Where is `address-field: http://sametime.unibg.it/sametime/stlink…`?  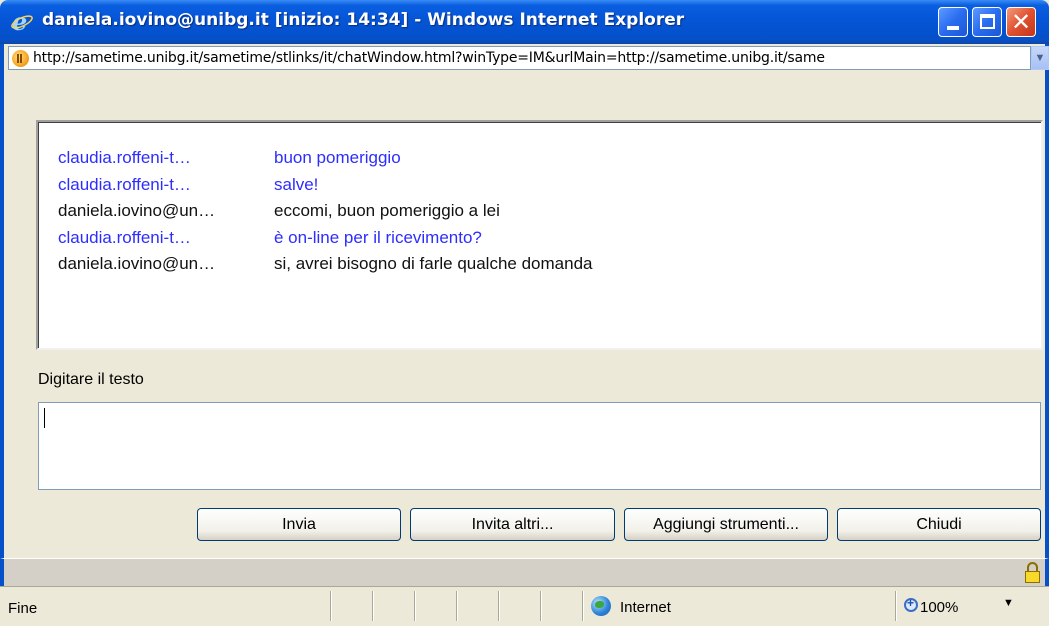
address-field: http://sametime.unibg.it/sametime/stlink… is located at coordinates (519, 58).